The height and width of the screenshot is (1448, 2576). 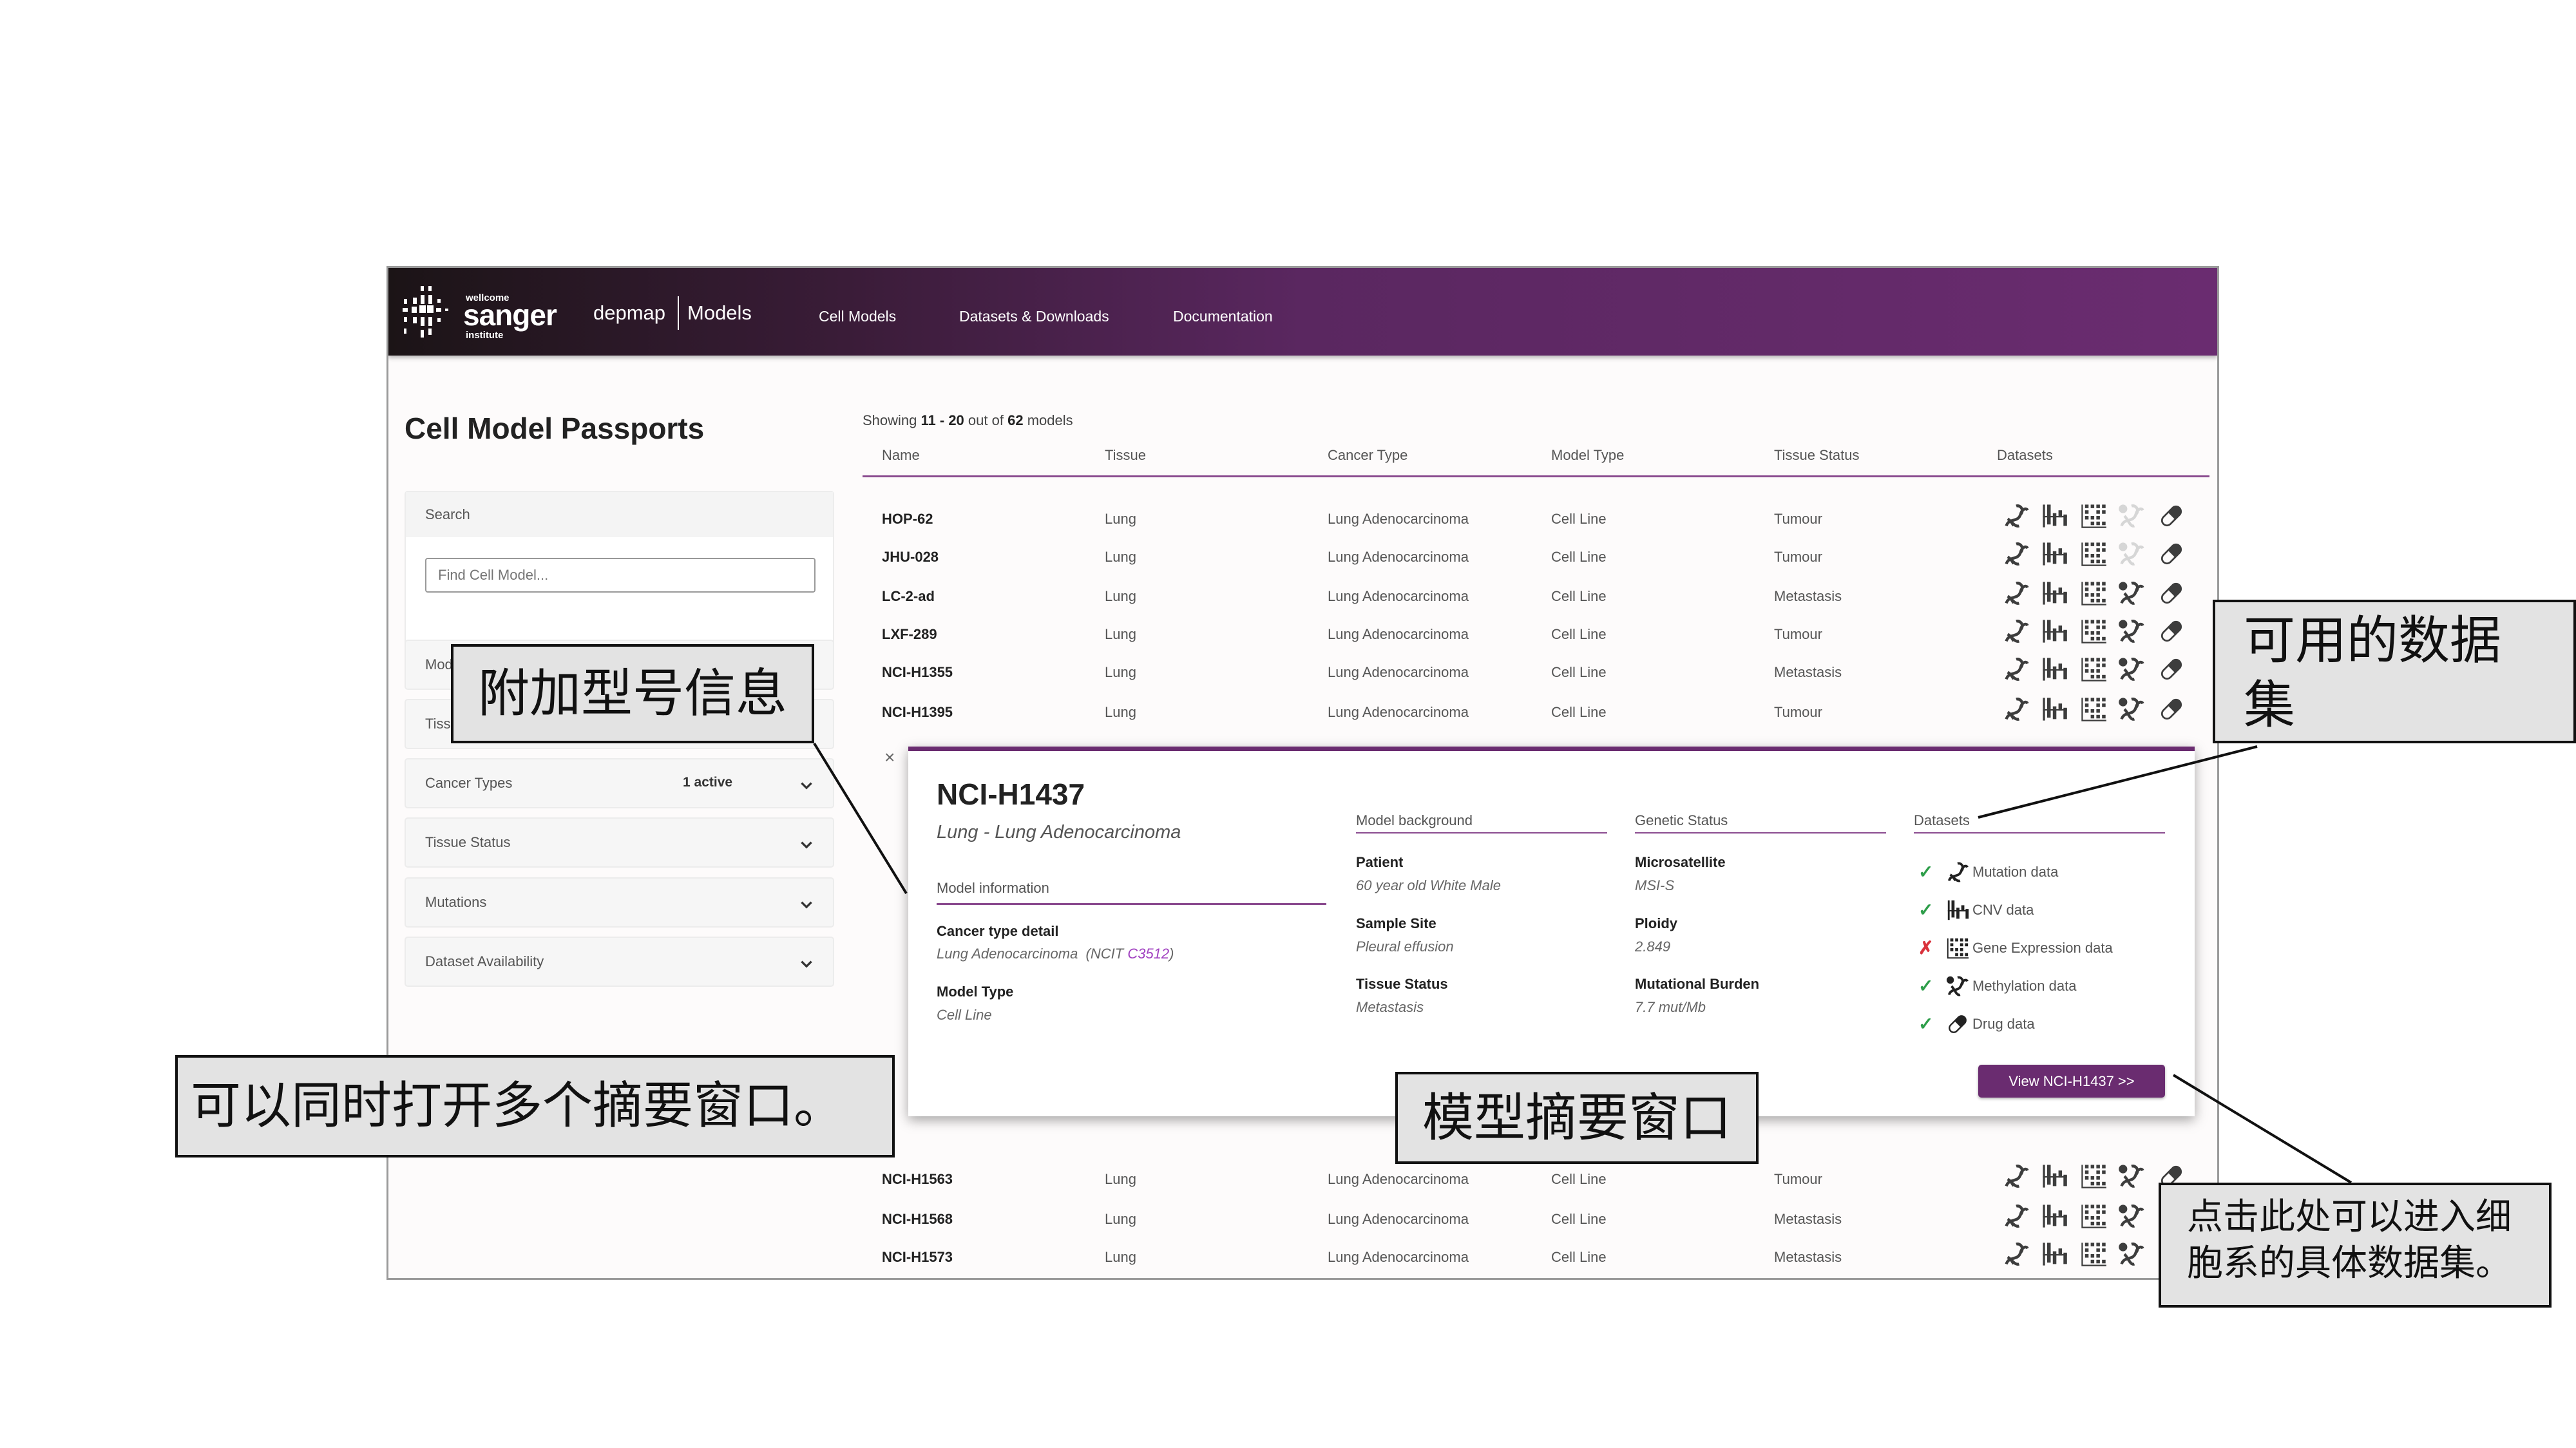 I want to click on field-value: Metastasis, so click(x=1390, y=1007).